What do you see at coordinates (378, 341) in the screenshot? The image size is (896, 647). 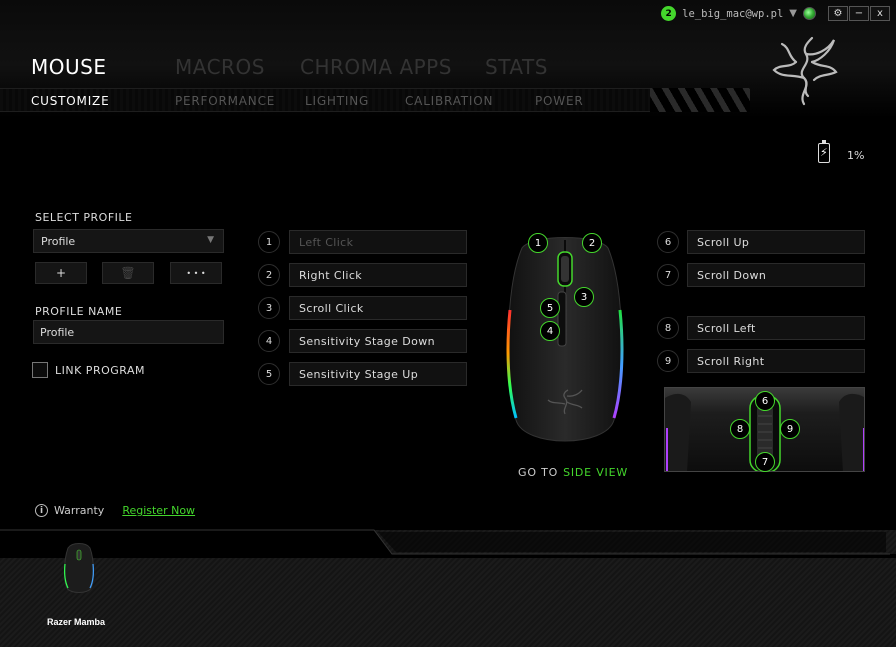 I see `assign-button-4: Sensitivity Stage Down` at bounding box center [378, 341].